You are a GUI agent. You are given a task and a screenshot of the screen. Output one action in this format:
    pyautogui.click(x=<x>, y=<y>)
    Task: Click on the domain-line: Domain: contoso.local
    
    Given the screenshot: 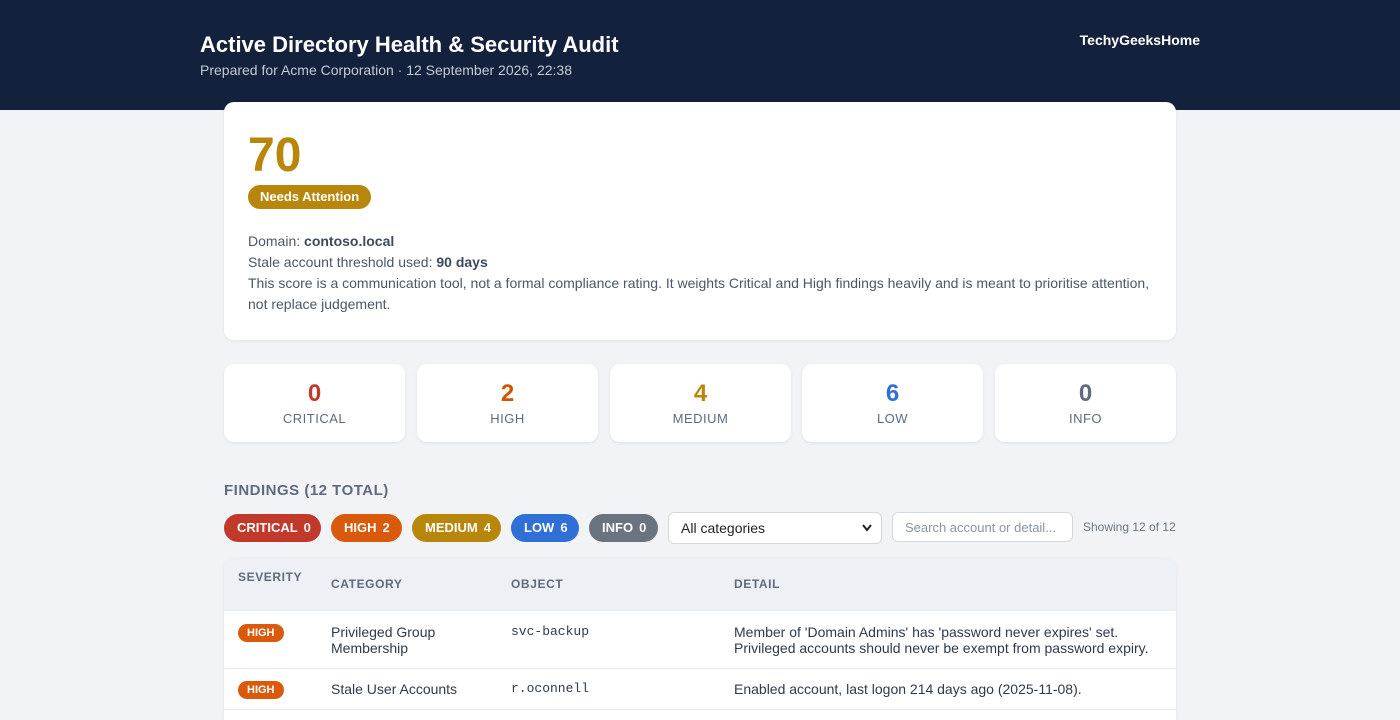 What is the action you would take?
    pyautogui.click(x=700, y=241)
    